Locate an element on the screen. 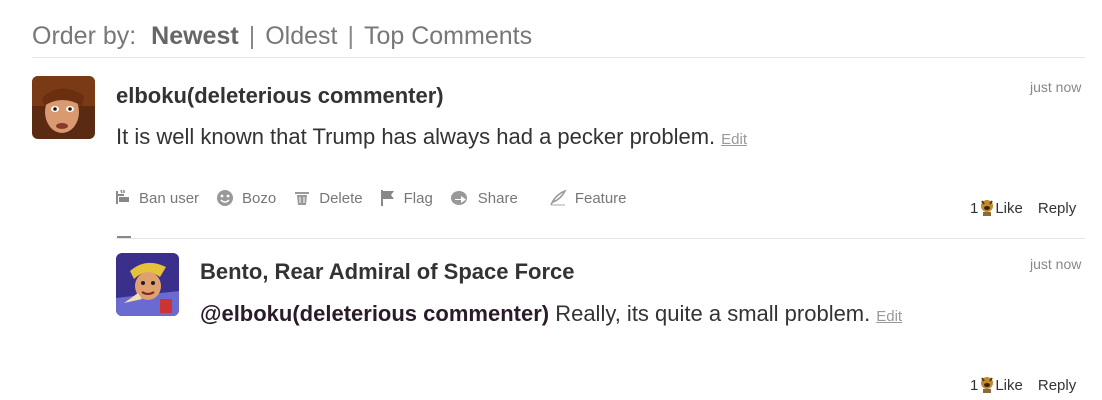 This screenshot has height=400, width=1102. ban-user-label: Ban user is located at coordinates (169, 198).